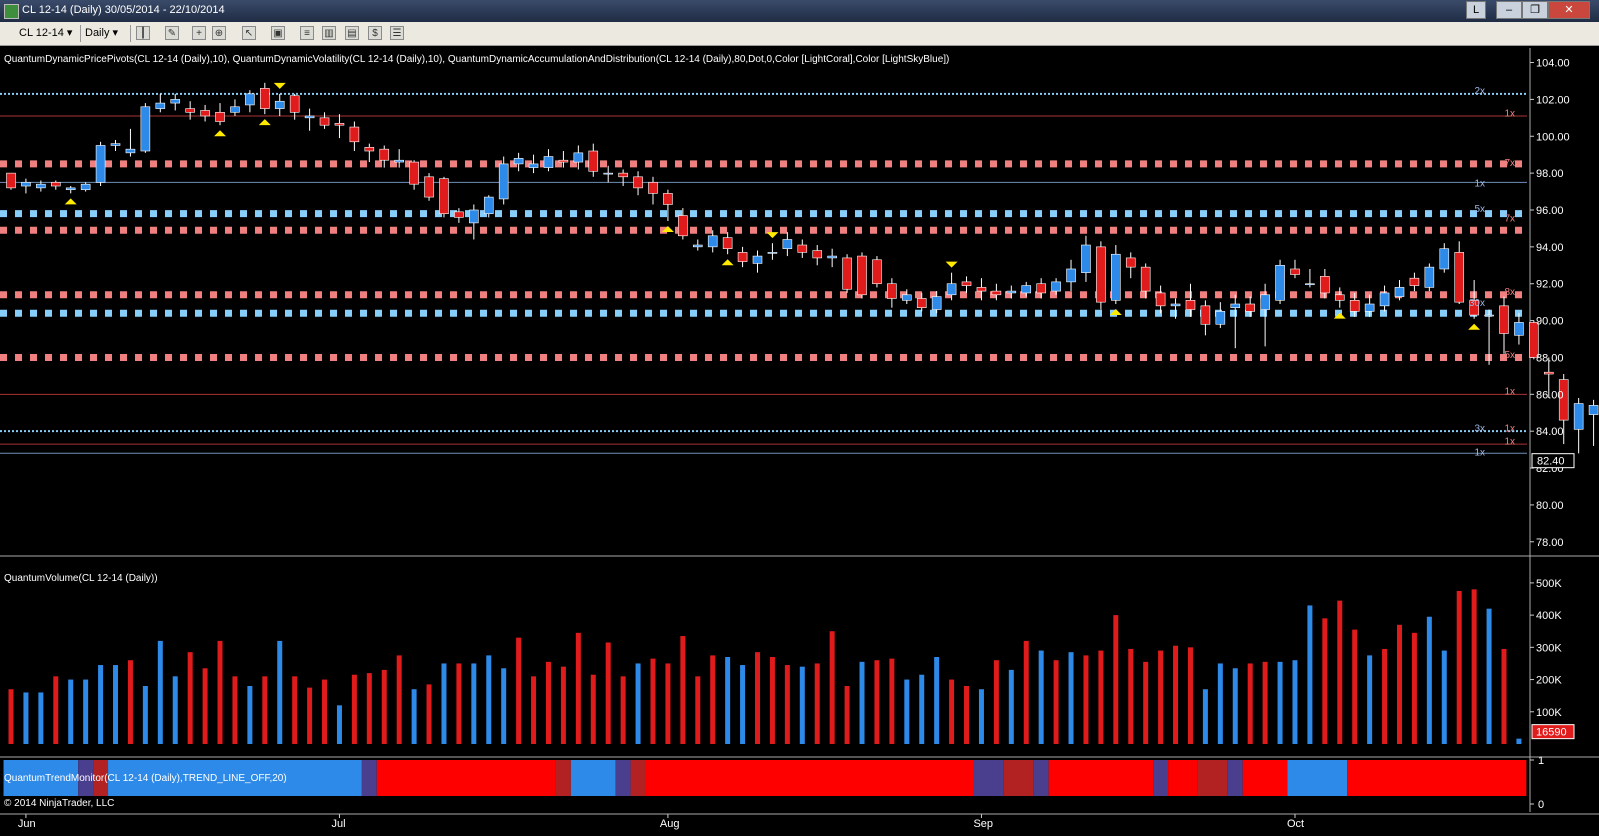  Describe the element at coordinates (1509, 292) in the screenshot. I see `level-label: 8x` at that location.